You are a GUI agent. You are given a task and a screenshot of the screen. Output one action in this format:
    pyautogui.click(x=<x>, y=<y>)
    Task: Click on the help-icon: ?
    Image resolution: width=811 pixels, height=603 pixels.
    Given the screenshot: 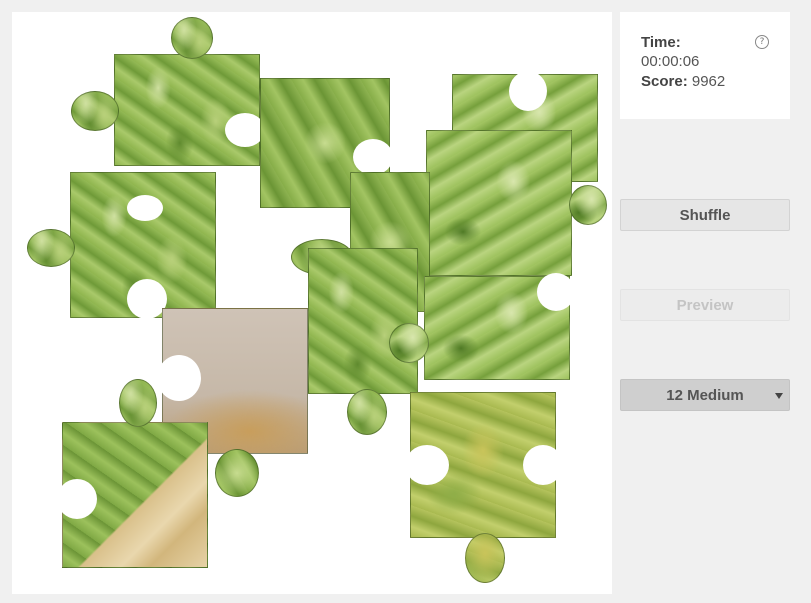 What is the action you would take?
    pyautogui.click(x=762, y=42)
    